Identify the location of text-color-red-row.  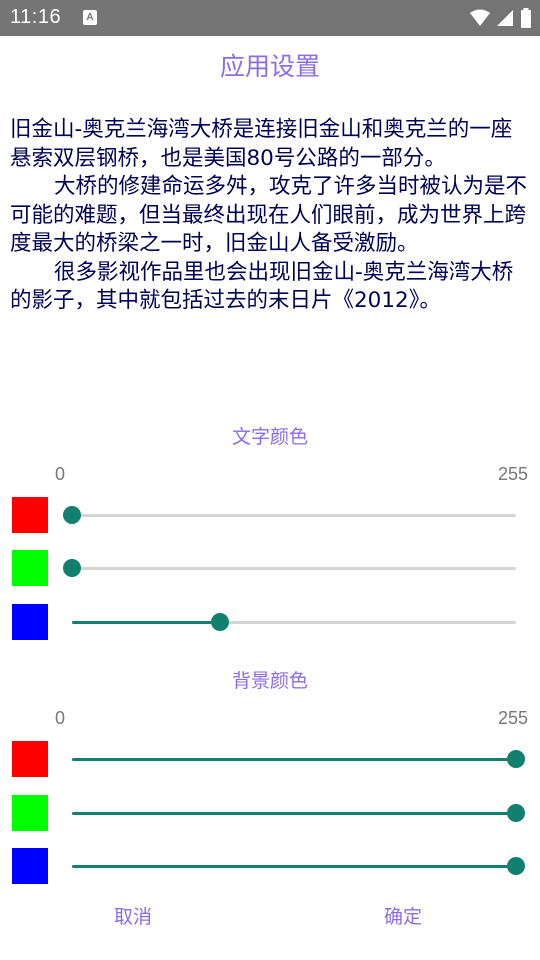
(270, 515).